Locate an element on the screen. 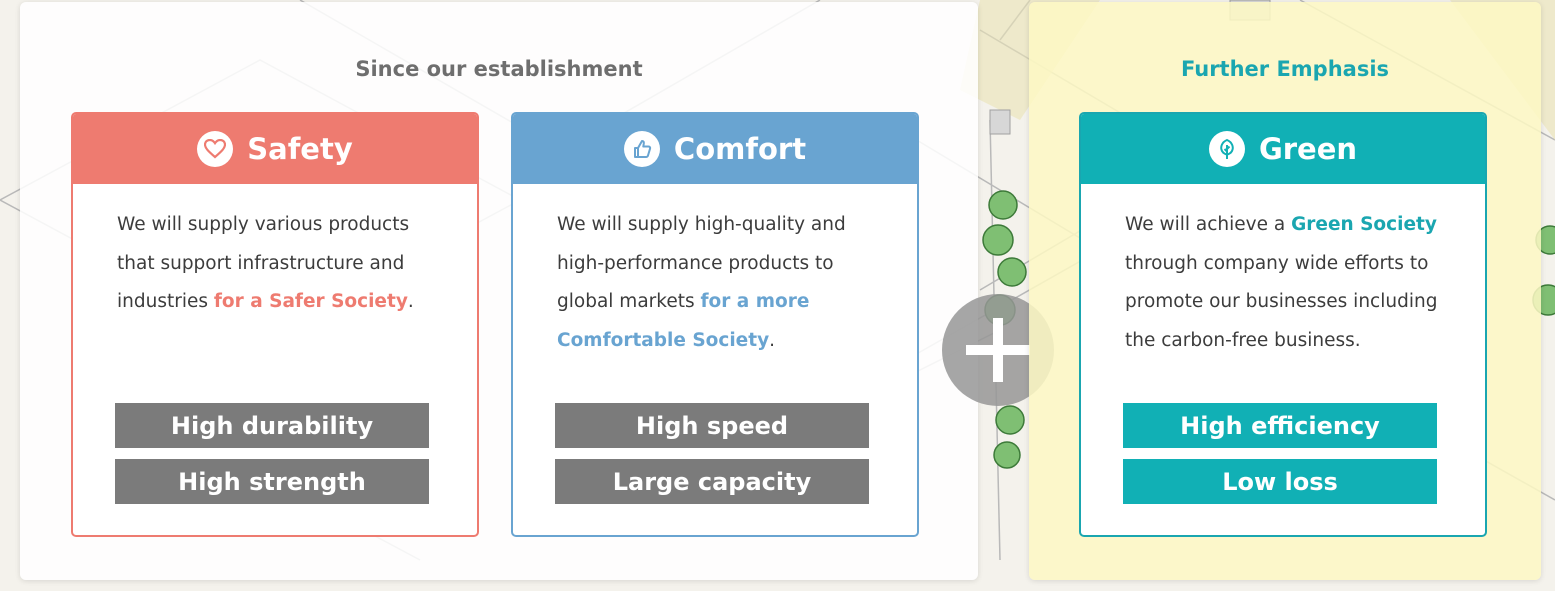 The height and width of the screenshot is (591, 1555). thumbs-up-icon is located at coordinates (641, 149).